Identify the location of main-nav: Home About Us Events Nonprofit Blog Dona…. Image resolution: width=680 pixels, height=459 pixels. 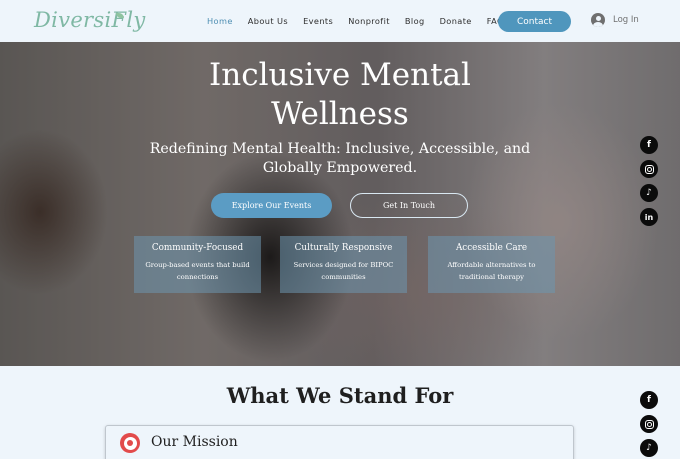
(363, 21).